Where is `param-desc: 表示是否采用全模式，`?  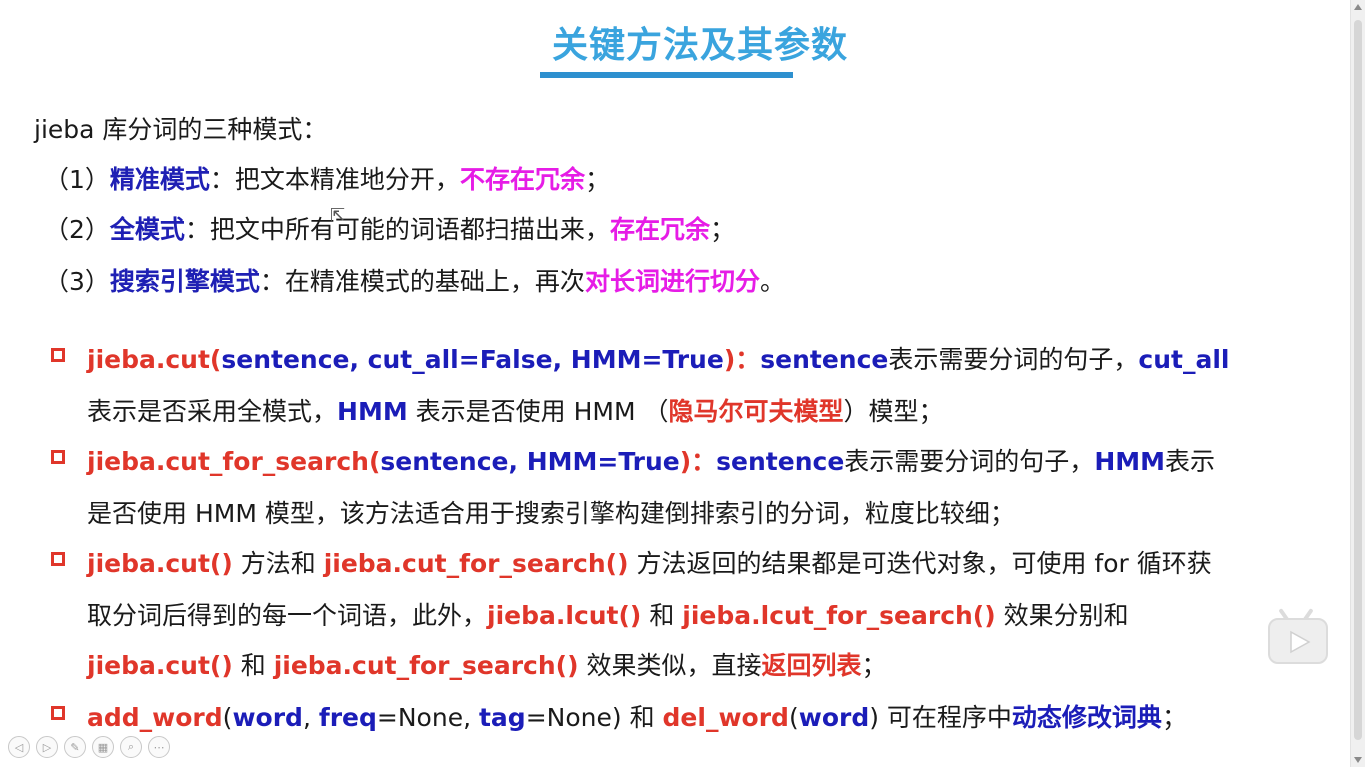
param-desc: 表示是否采用全模式， is located at coordinates (212, 411).